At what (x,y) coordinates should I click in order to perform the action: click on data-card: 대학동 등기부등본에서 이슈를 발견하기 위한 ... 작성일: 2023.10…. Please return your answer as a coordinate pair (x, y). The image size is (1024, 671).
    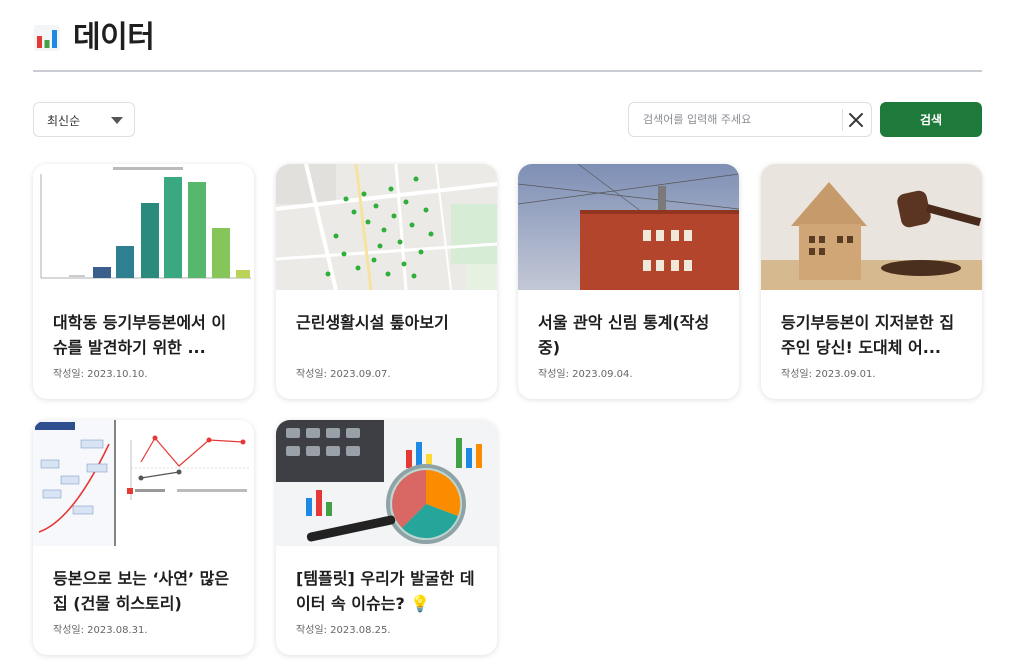
    Looking at the image, I should click on (143, 281).